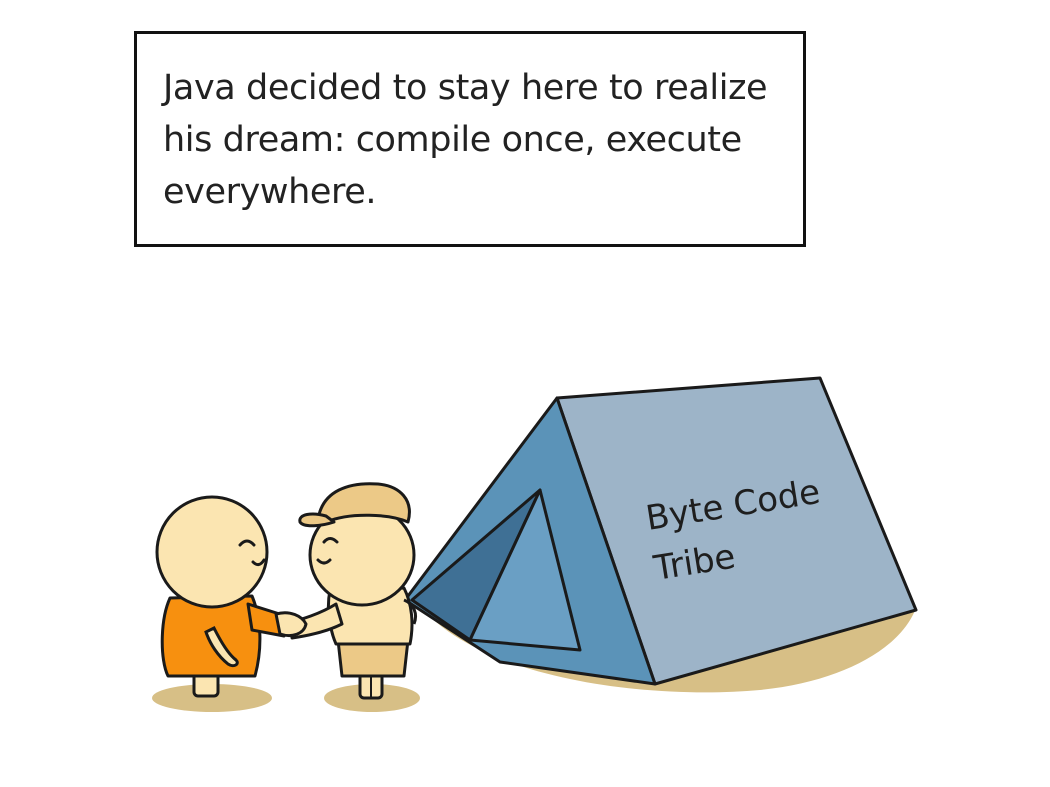 The image size is (1050, 787). I want to click on handshake, so click(291, 624).